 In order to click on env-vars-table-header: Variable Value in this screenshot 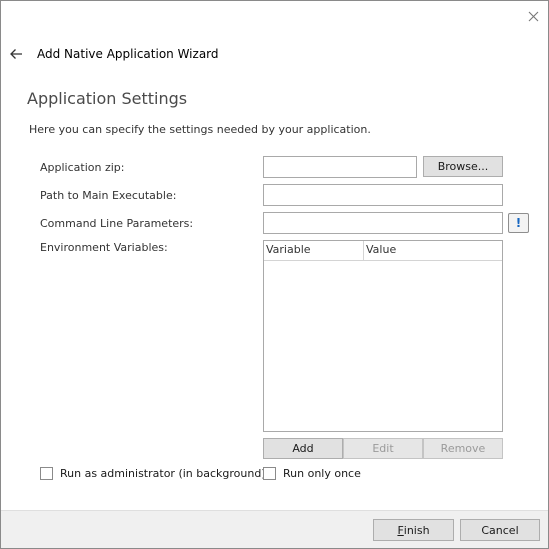, I will do `click(383, 251)`.